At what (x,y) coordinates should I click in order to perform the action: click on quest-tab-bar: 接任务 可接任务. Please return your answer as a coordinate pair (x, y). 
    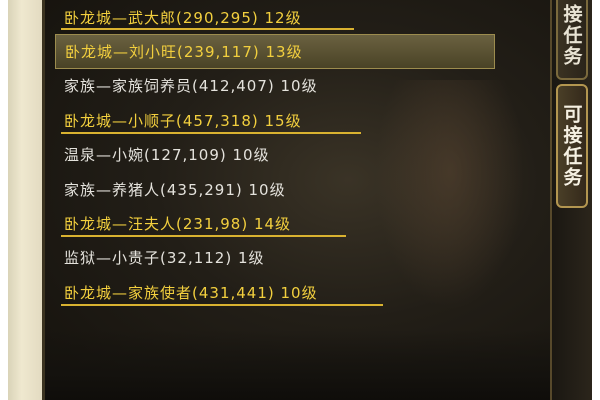
    Looking at the image, I should click on (571, 200).